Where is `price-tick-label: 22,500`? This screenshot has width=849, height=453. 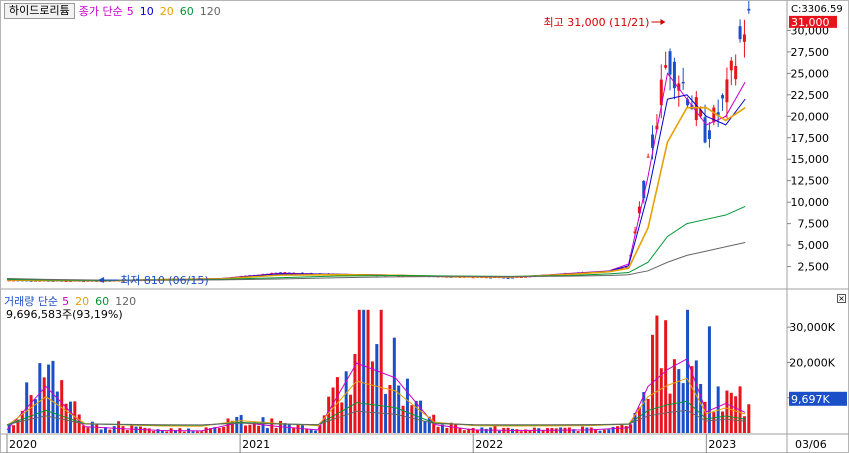 price-tick-label: 22,500 is located at coordinates (810, 95).